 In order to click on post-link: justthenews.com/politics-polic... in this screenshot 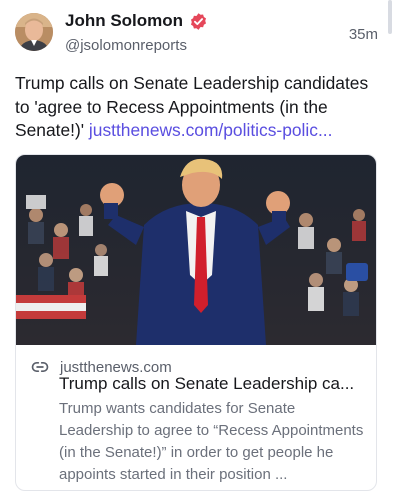, I will do `click(211, 130)`.